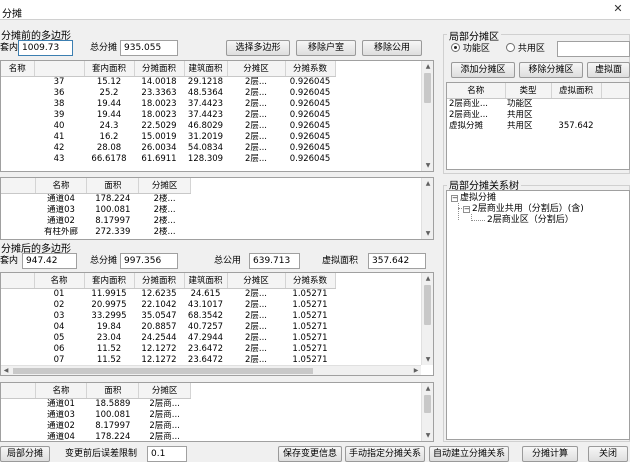 The height and width of the screenshot is (462, 630). Describe the element at coordinates (528, 91) in the screenshot. I see `col-header-type: 类型` at that location.